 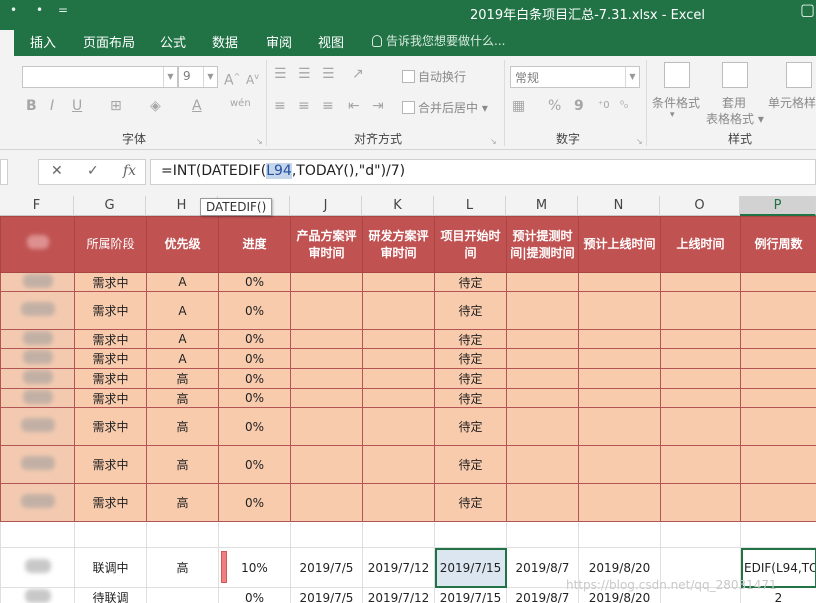 What do you see at coordinates (259, 142) in the screenshot?
I see `font-dialog-launcher-icon: ↘` at bounding box center [259, 142].